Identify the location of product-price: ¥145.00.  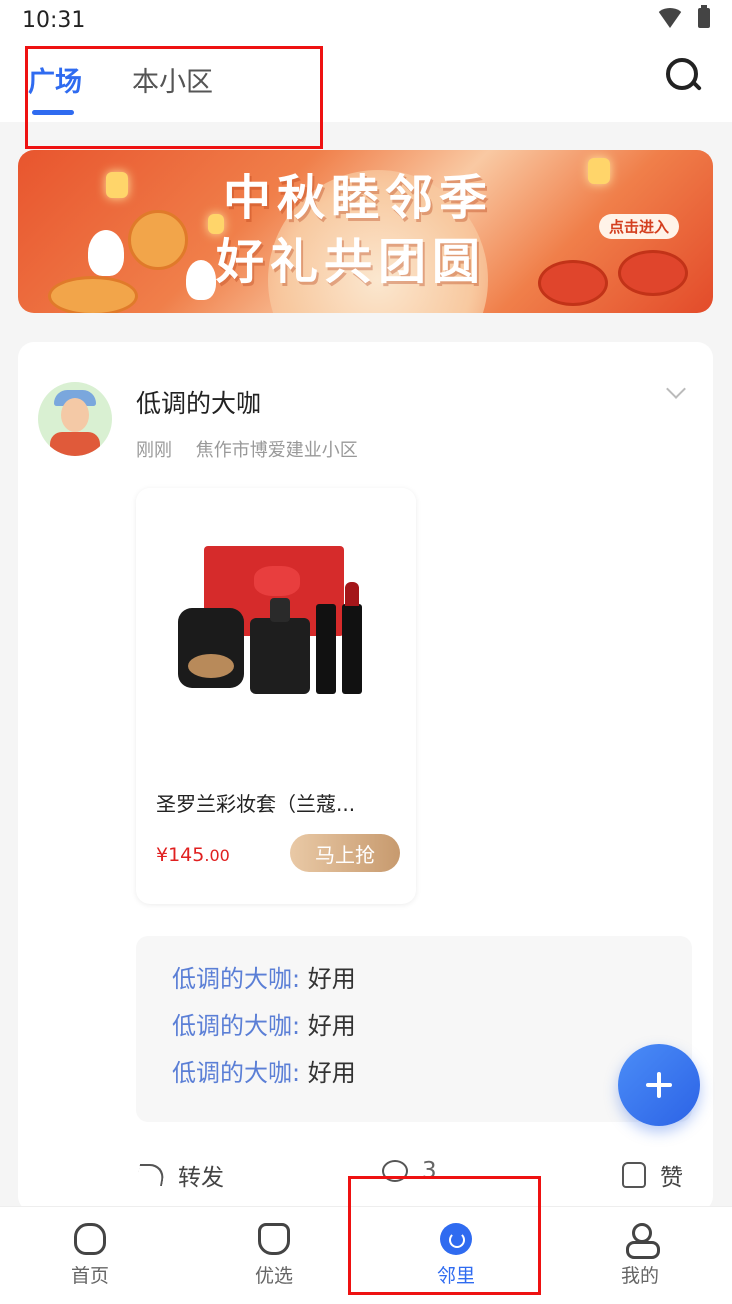
(193, 855).